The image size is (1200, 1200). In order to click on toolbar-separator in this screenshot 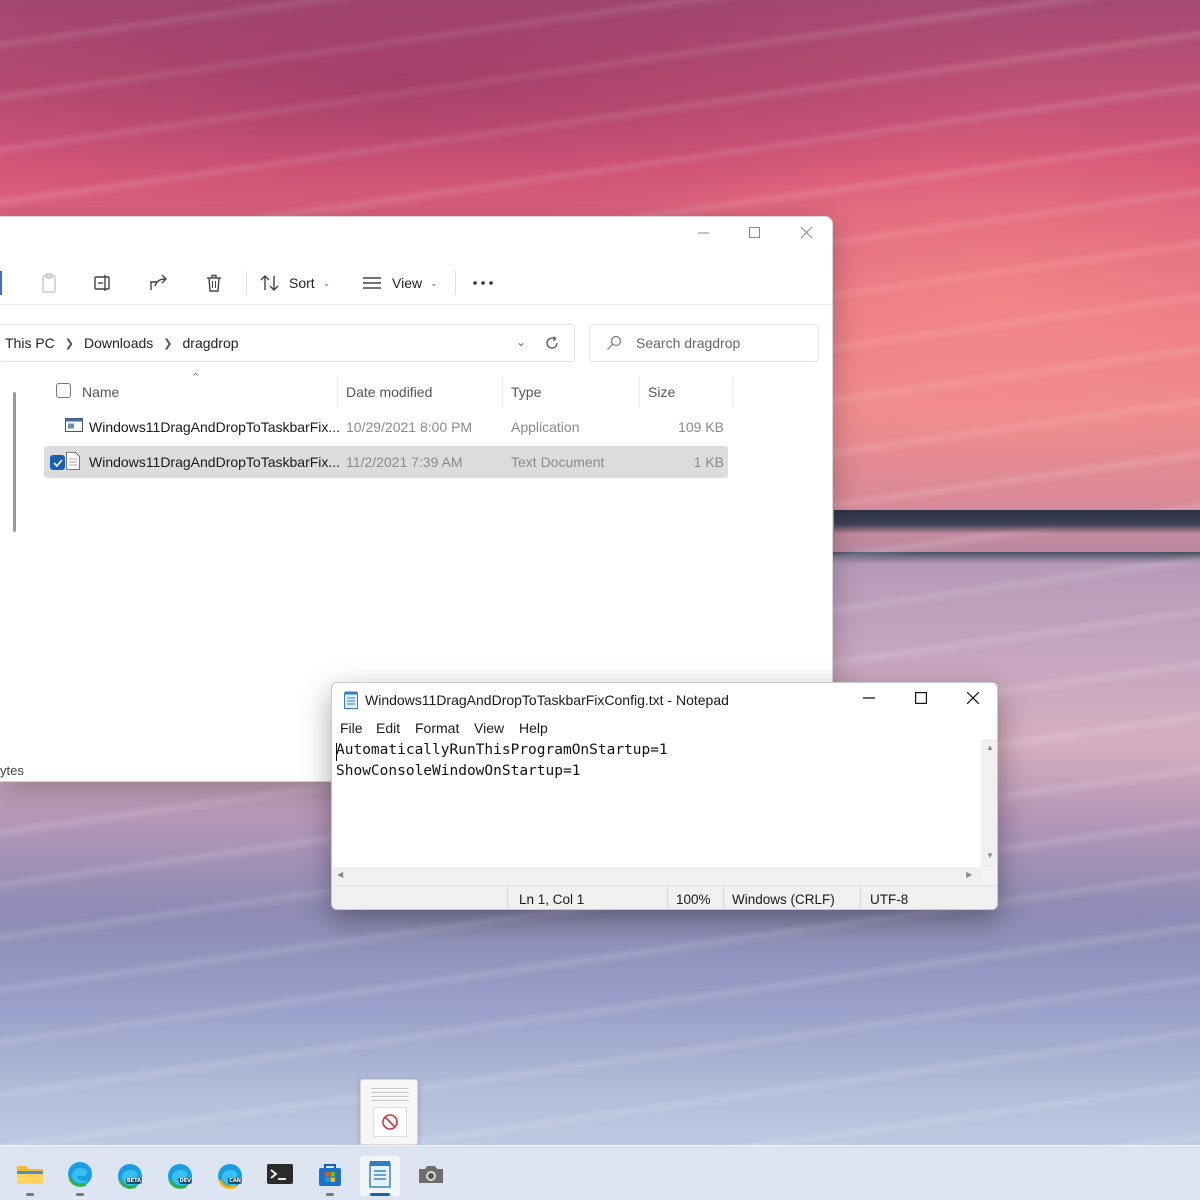, I will do `click(246, 283)`.